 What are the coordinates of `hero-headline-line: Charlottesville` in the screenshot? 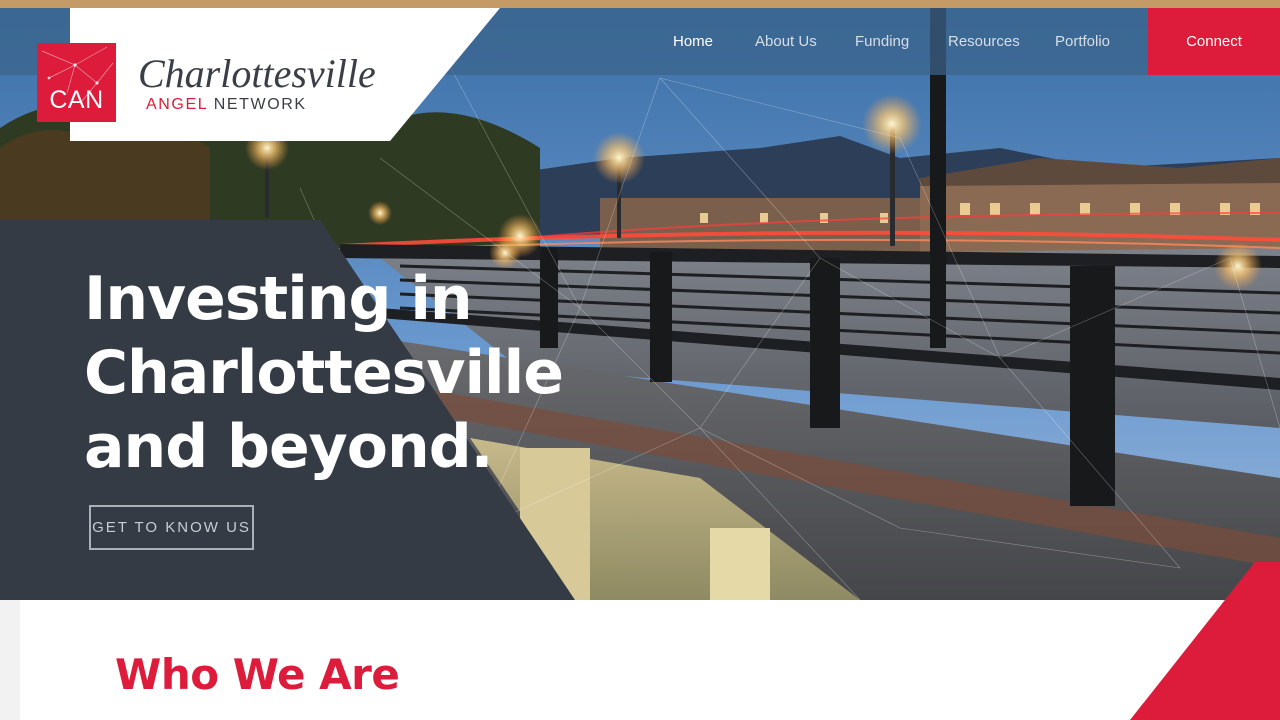 It's located at (324, 373).